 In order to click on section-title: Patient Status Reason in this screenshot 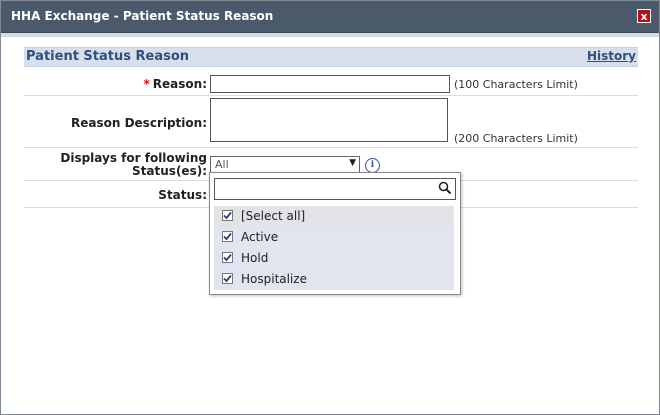, I will do `click(108, 56)`.